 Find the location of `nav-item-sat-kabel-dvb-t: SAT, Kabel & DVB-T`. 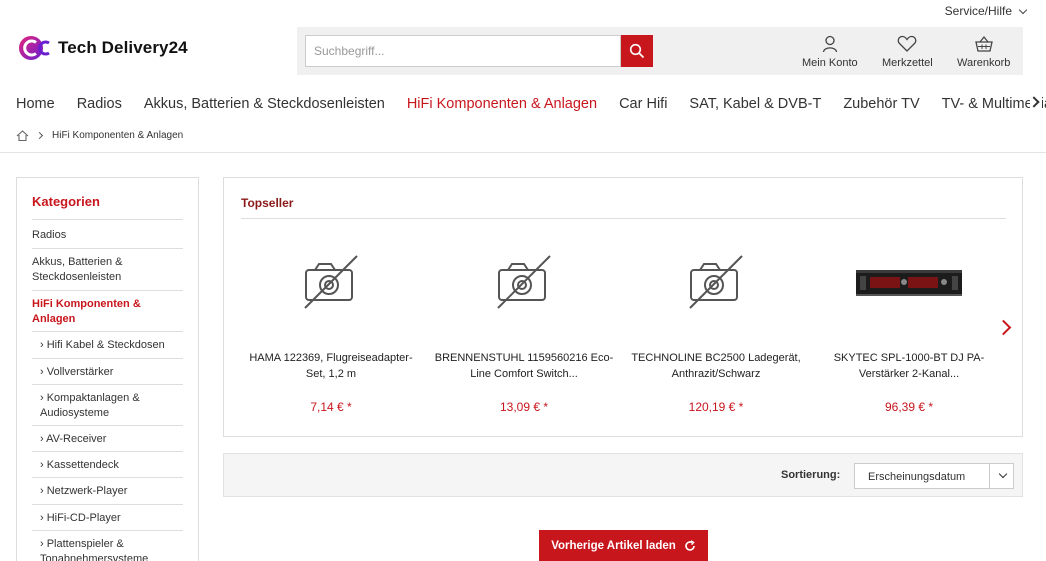

nav-item-sat-kabel-dvb-t: SAT, Kabel & DVB-T is located at coordinates (755, 104).